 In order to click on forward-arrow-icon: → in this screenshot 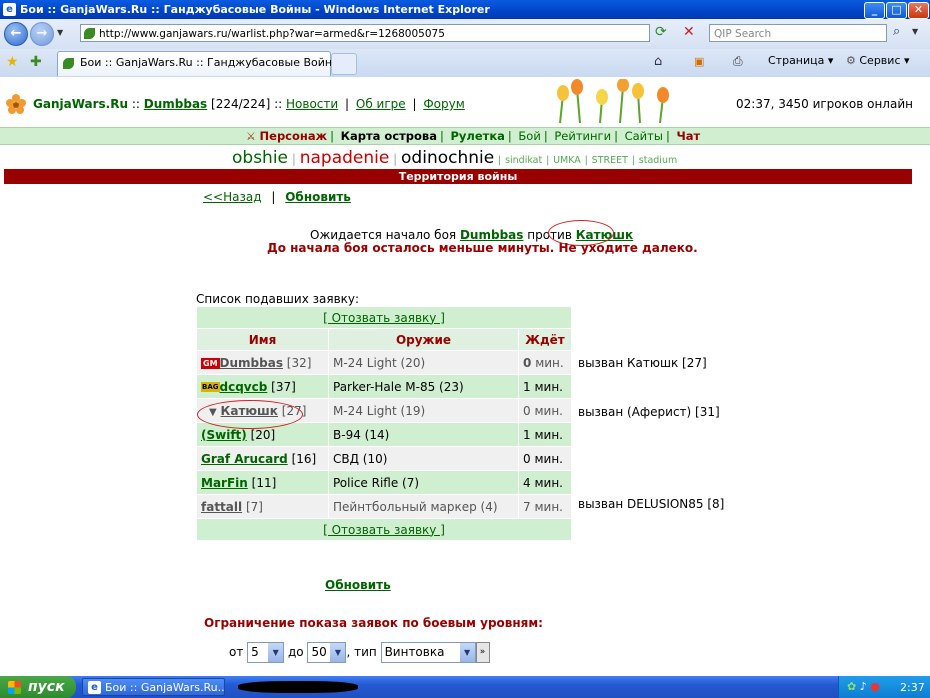, I will do `click(42, 34)`.